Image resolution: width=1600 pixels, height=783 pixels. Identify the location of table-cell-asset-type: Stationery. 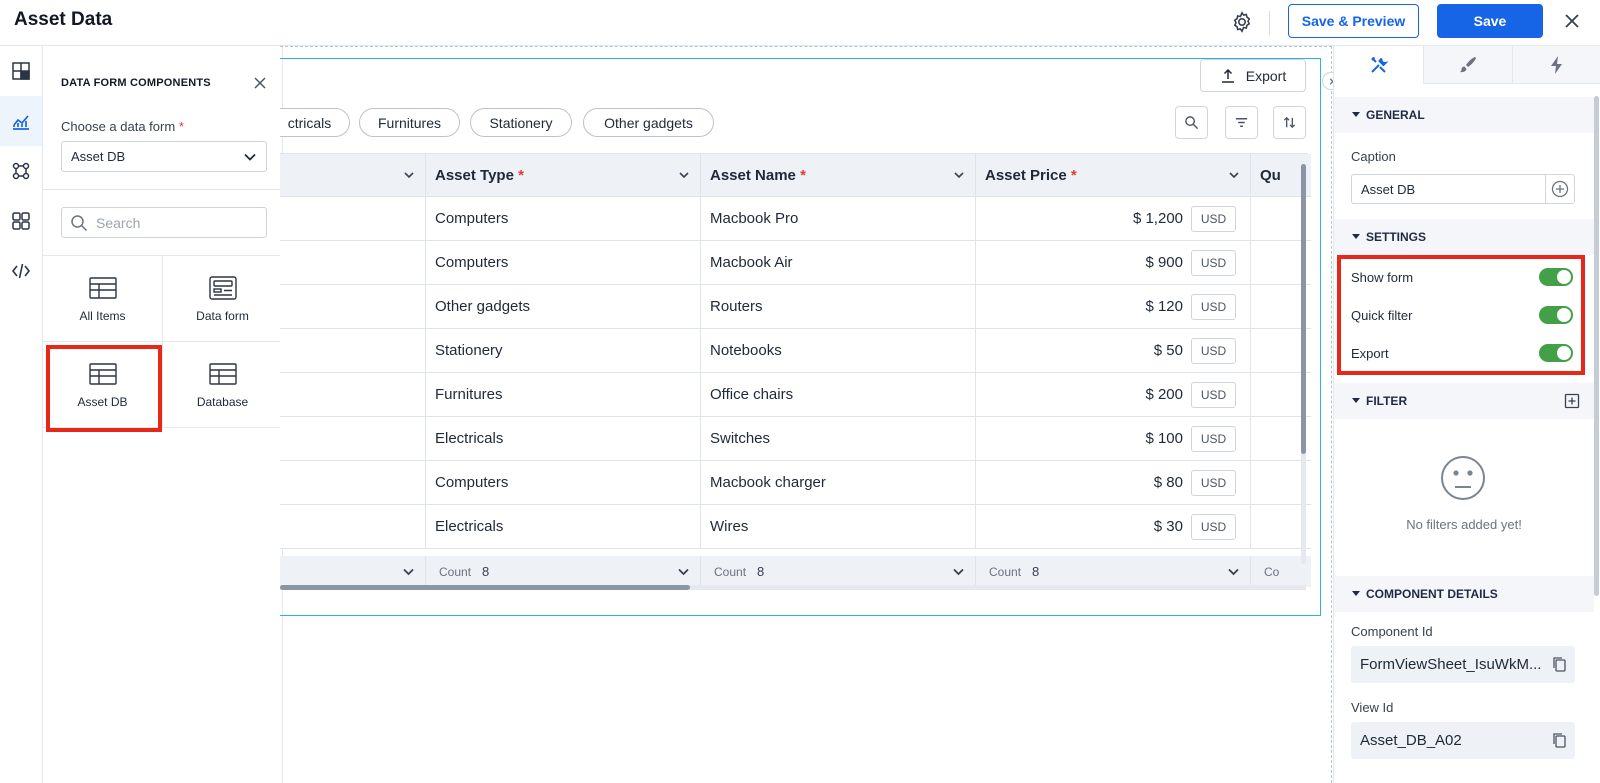
(563, 351).